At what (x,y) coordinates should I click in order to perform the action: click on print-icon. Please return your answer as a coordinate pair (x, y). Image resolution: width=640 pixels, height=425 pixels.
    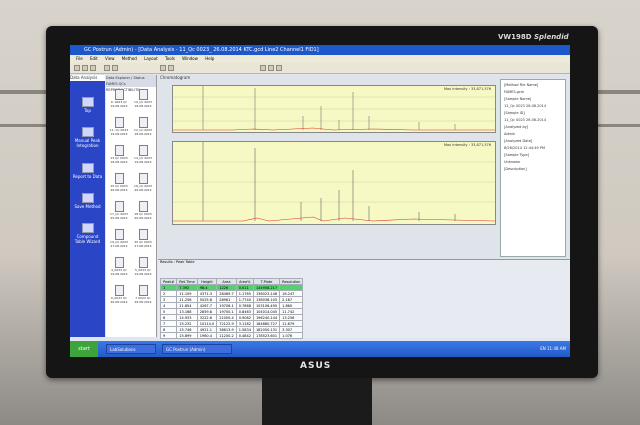
    Looking at the image, I should click on (93, 68).